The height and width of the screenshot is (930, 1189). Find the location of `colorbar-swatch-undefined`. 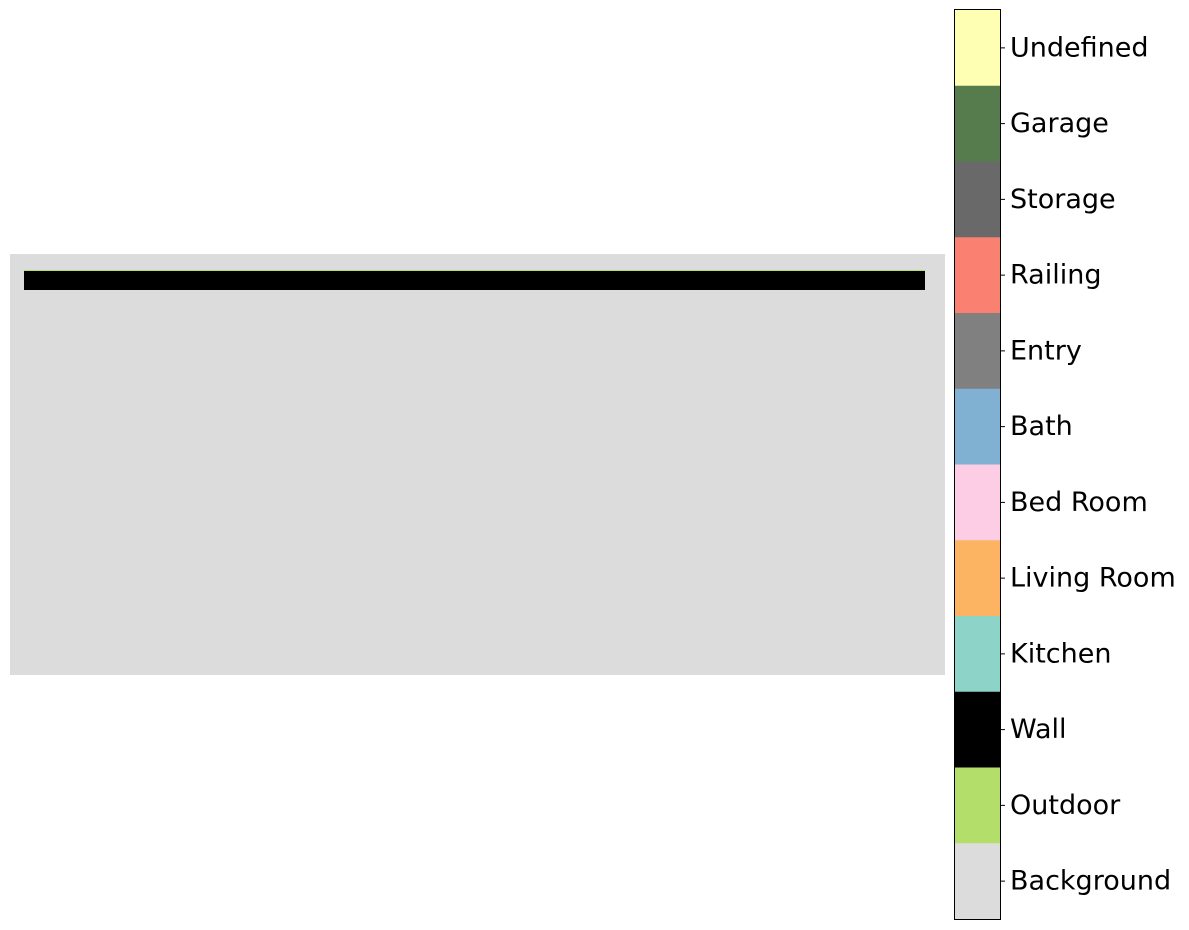

colorbar-swatch-undefined is located at coordinates (977, 48).